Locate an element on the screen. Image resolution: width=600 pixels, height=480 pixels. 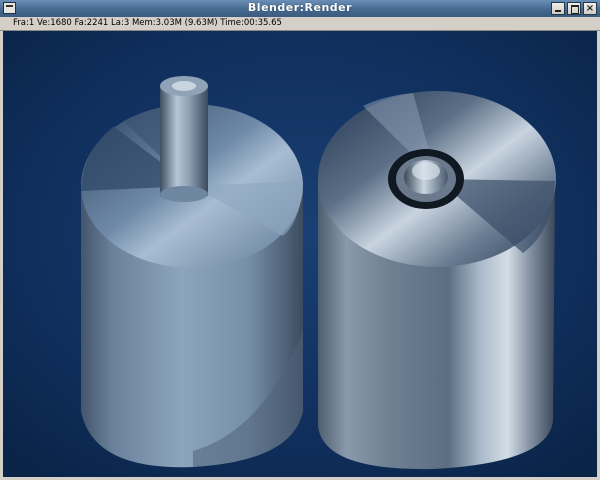
maximize-icon is located at coordinates (575, 9).